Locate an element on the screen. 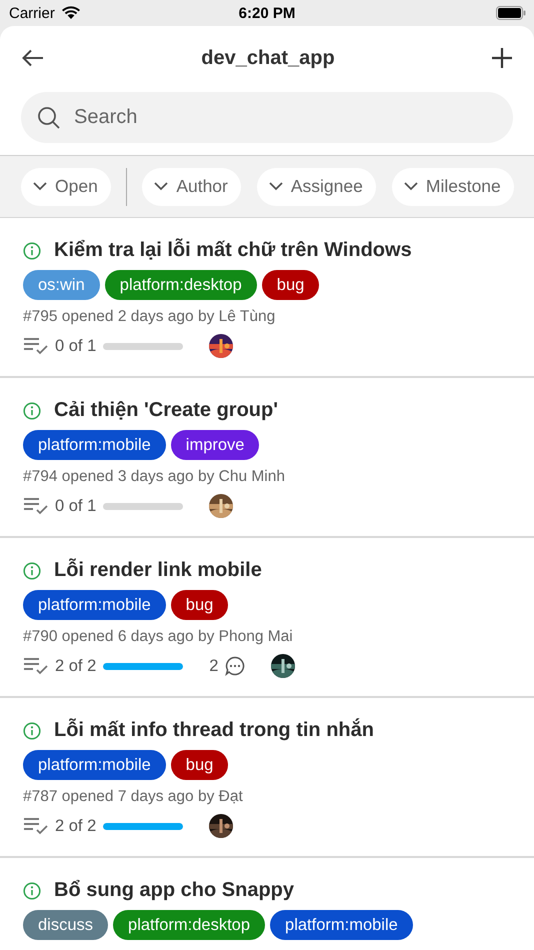 Image resolution: width=534 pixels, height=950 pixels. wifi-icon is located at coordinates (70, 13).